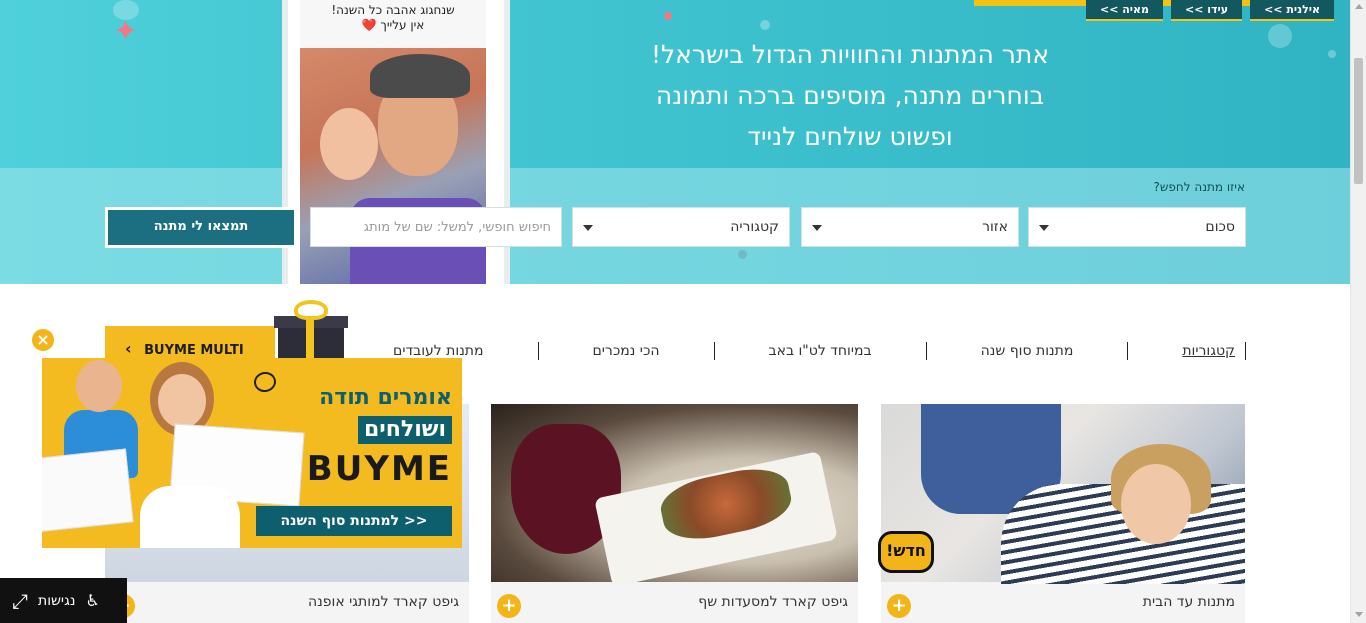  Describe the element at coordinates (1137, 227) in the screenshot. I see `amount-select: סכום` at that location.